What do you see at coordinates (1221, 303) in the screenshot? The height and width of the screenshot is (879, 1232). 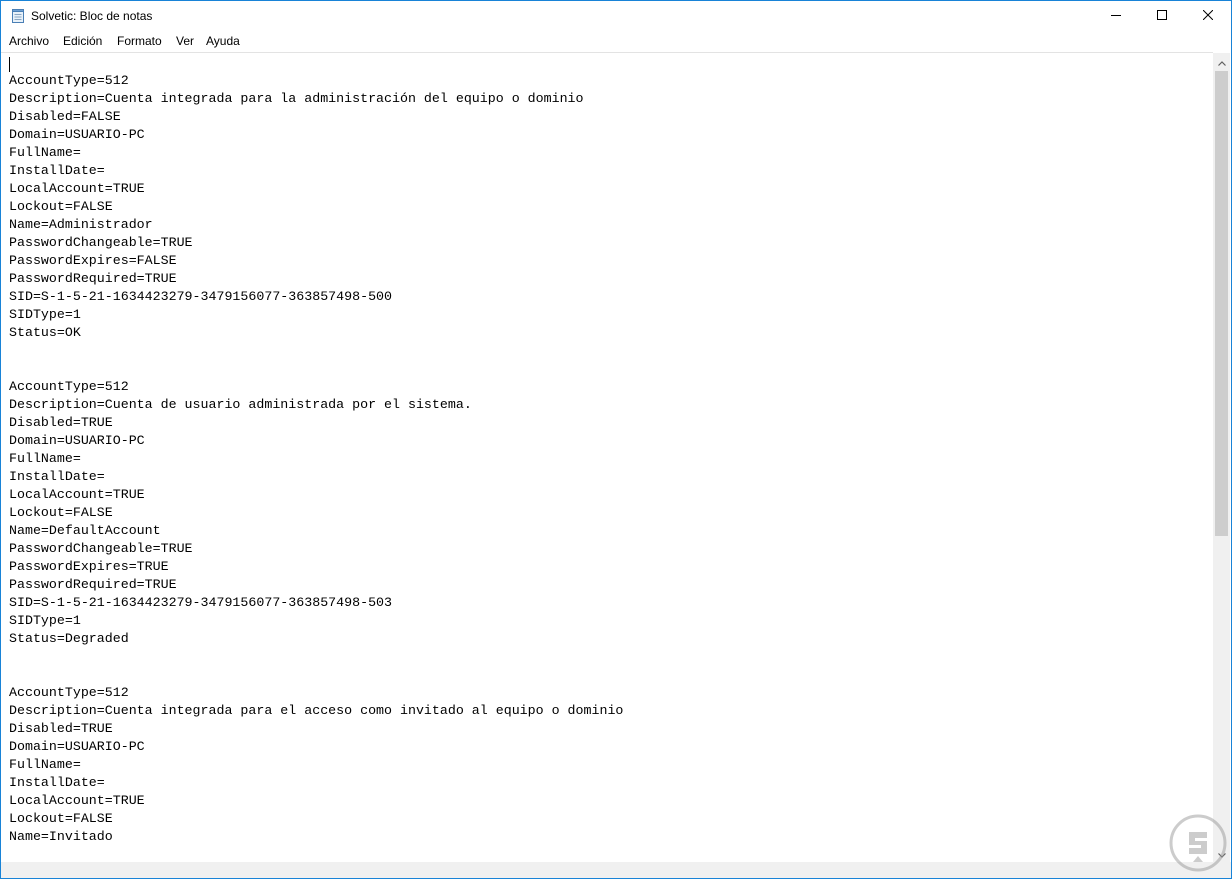 I see `scroll-thumb` at bounding box center [1221, 303].